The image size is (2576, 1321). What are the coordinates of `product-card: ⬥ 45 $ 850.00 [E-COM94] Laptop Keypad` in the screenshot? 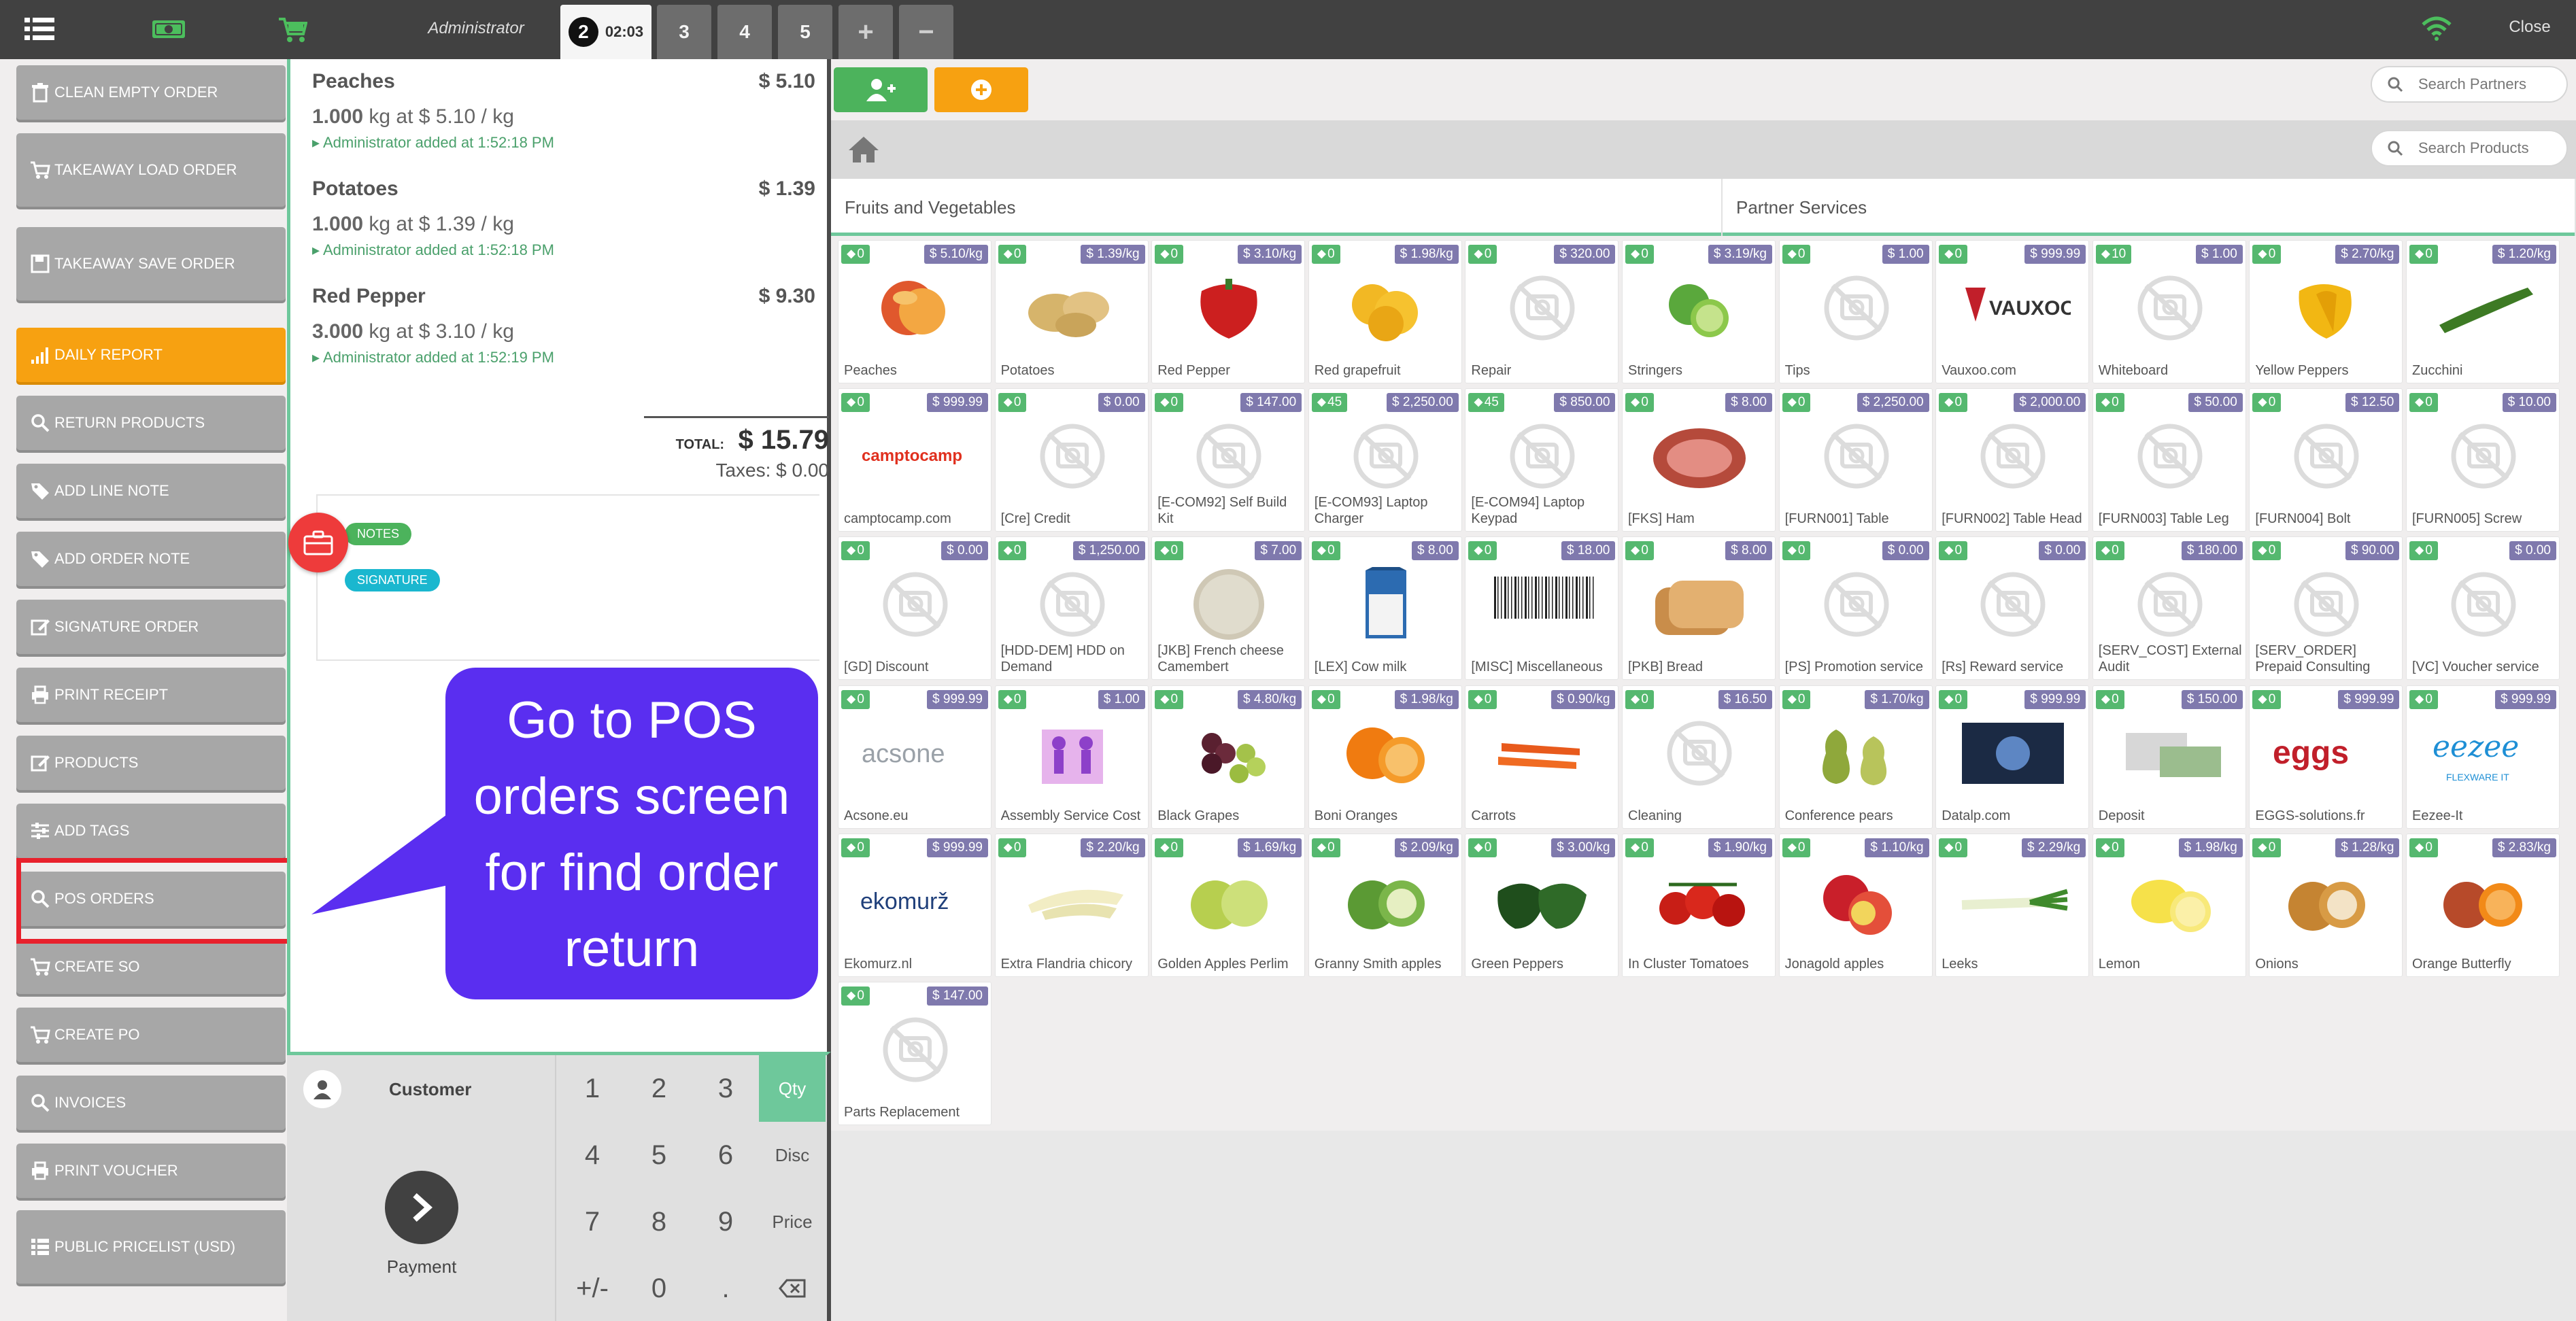 It's located at (1542, 460).